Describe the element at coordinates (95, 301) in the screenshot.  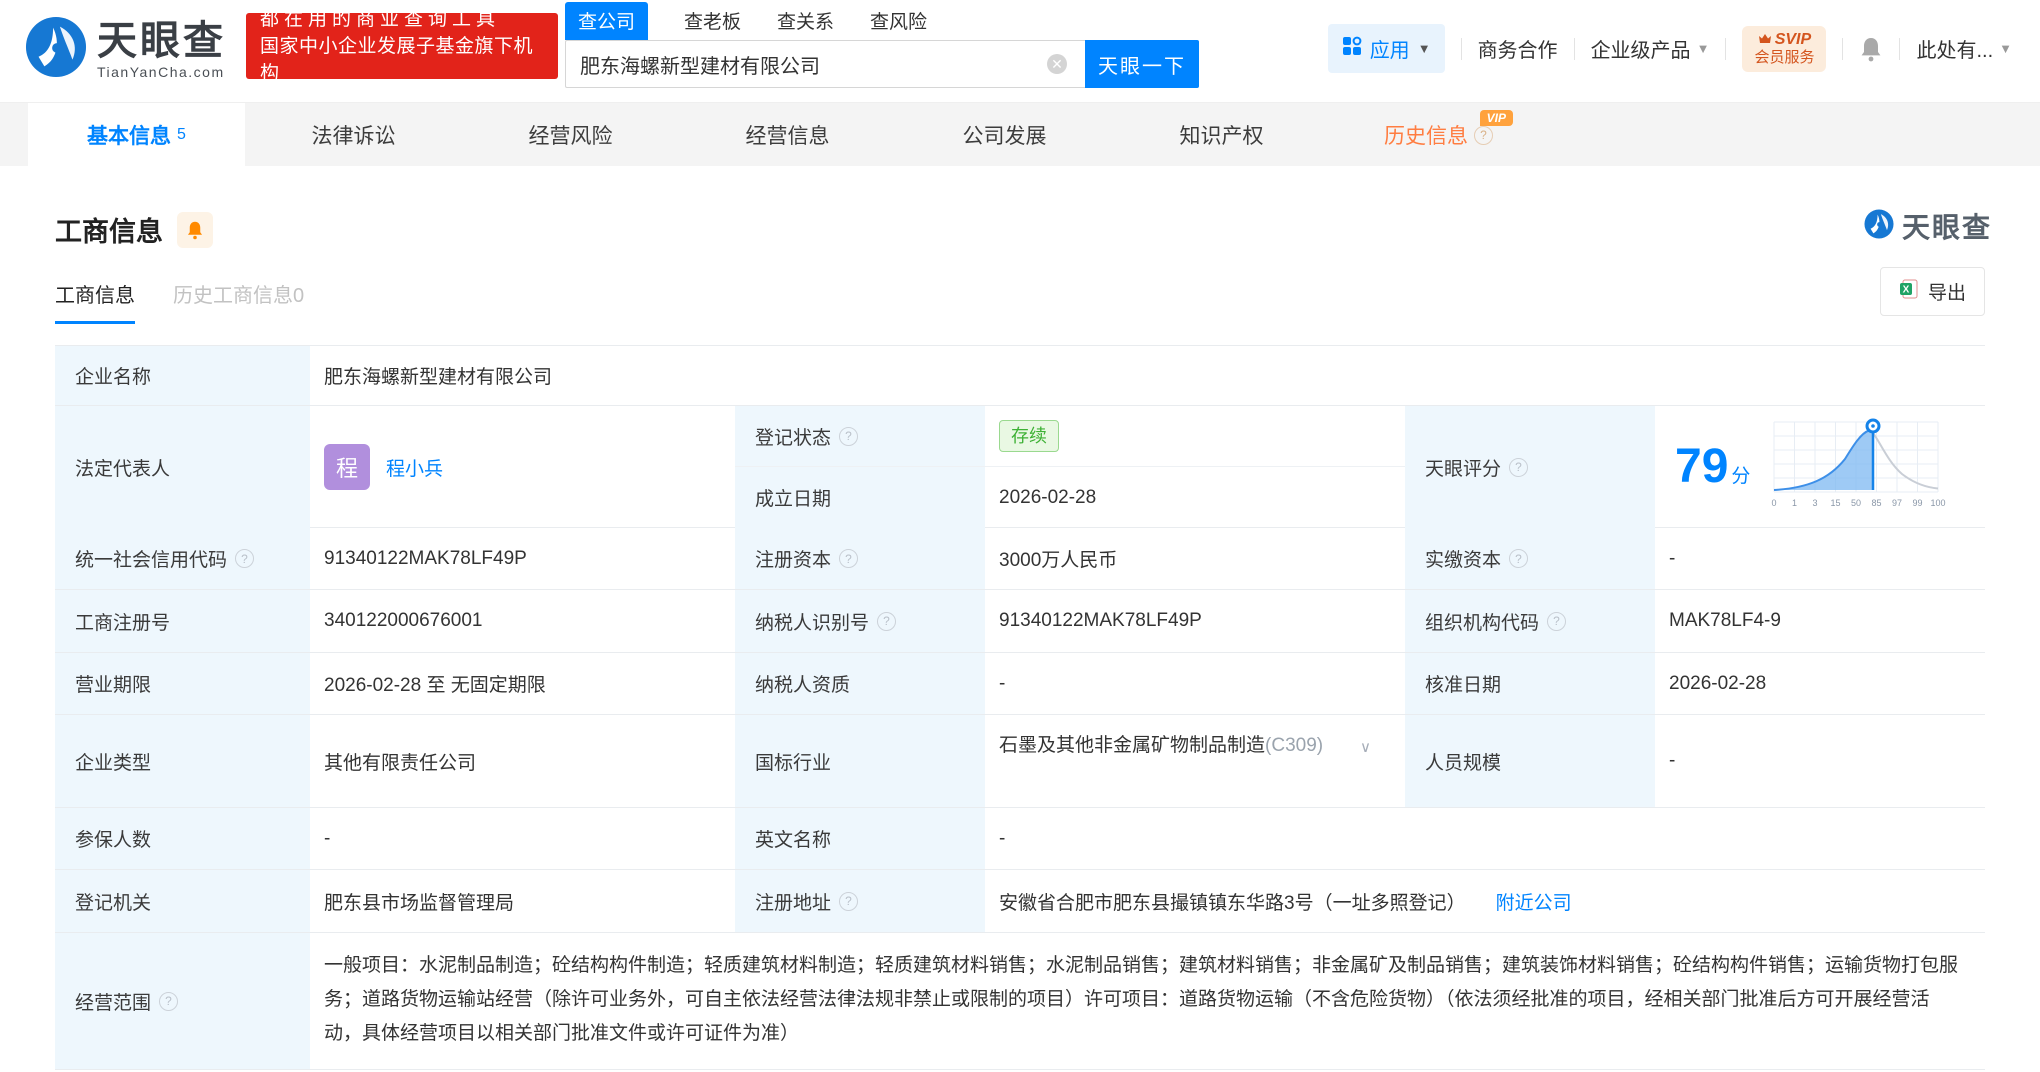
I see `subtab-business-info: 工商信息` at that location.